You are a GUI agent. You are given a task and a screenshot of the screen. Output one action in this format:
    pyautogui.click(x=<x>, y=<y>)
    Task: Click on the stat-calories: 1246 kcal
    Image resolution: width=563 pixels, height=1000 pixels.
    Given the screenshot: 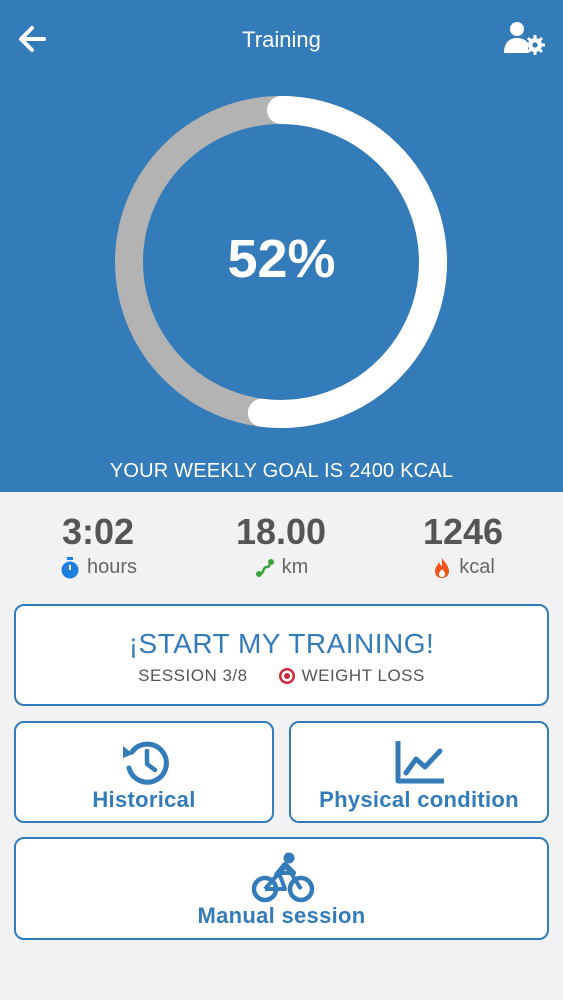 What is the action you would take?
    pyautogui.click(x=463, y=544)
    